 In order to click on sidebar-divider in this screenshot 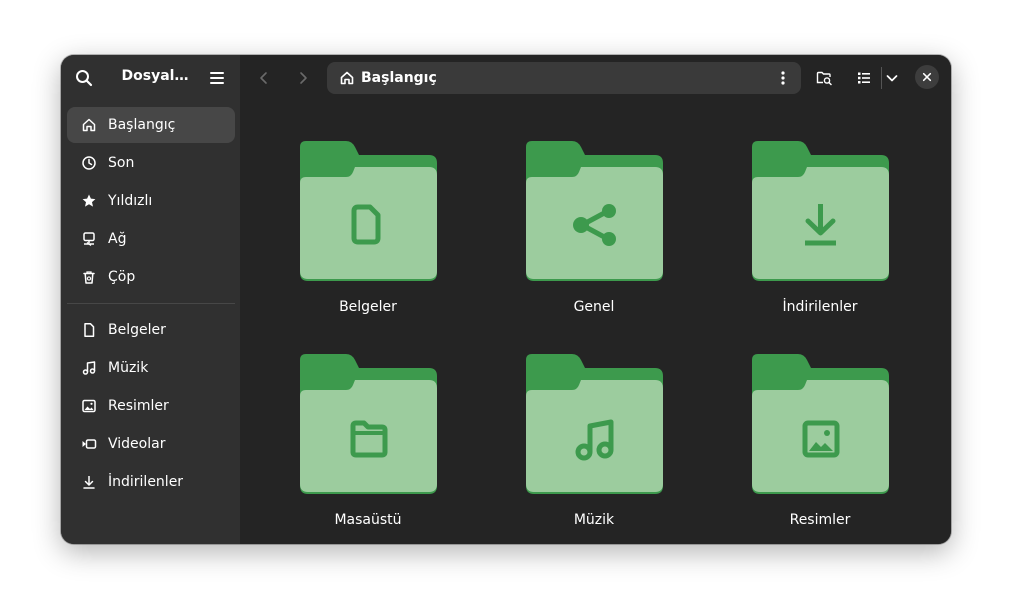, I will do `click(151, 303)`.